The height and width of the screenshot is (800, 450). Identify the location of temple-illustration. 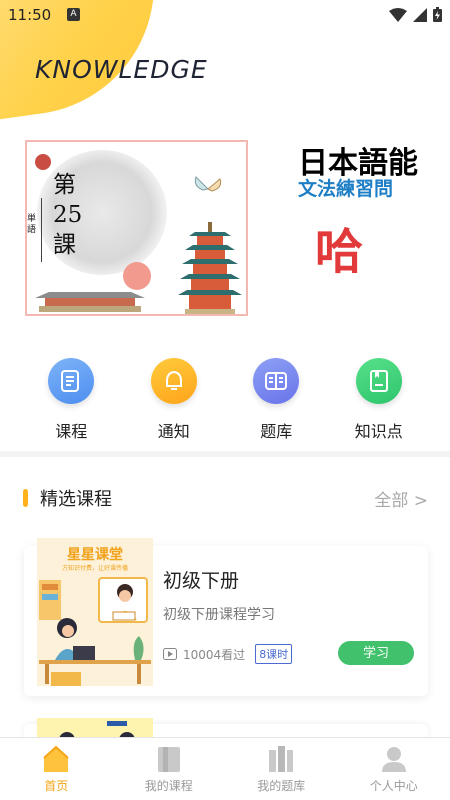
(90, 302).